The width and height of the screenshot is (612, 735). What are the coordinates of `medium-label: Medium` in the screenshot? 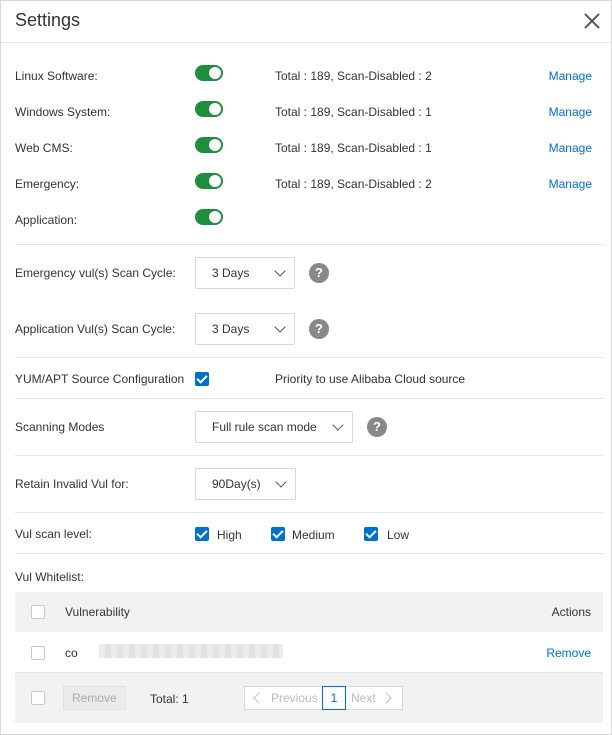 It's located at (313, 535).